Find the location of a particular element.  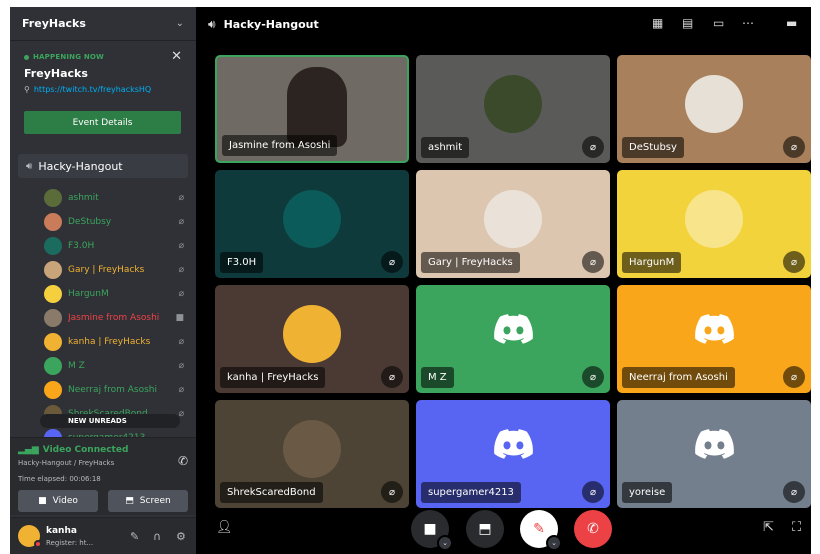

participant-tile: Neerraj from Asoshi ⌀ is located at coordinates (714, 339).